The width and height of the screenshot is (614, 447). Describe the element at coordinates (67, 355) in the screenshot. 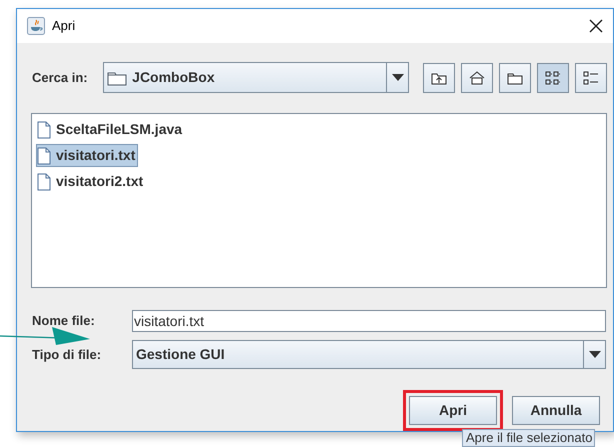

I see `file-type-label: Tipo di file:` at that location.